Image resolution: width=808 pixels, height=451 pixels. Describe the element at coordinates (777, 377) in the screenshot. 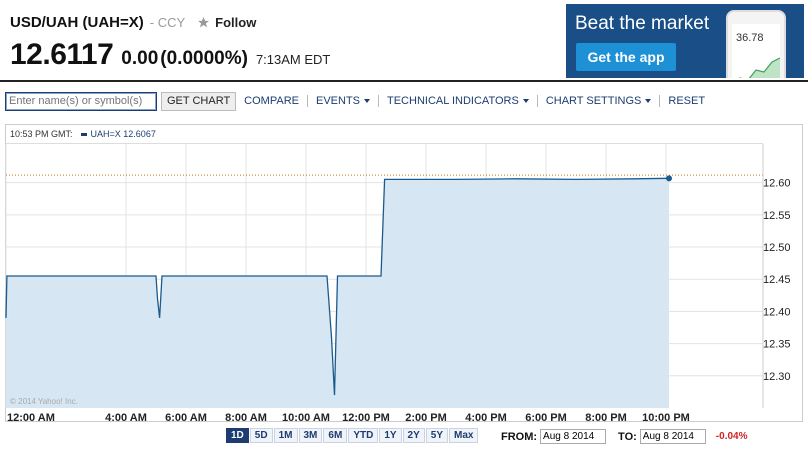

I see `y-tick-label: 12.30` at that location.